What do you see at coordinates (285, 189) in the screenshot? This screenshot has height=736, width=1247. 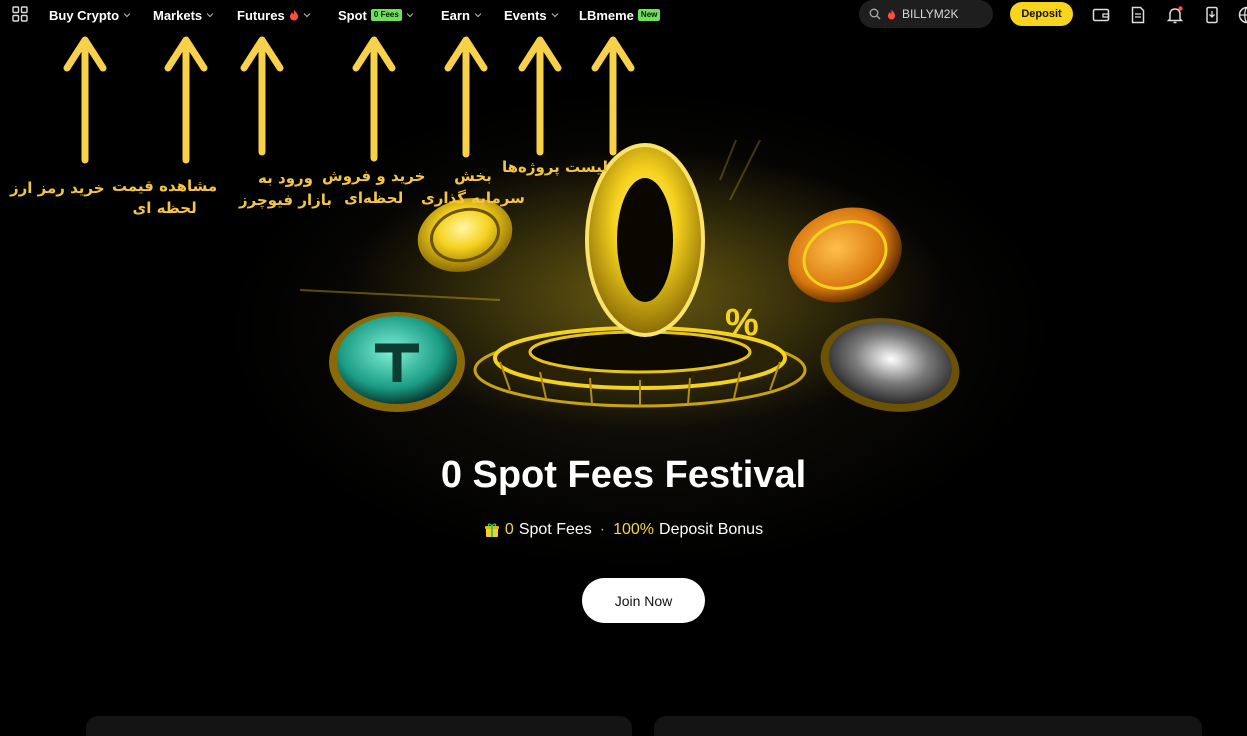 I see `annotation-futures: ورود به بازار فیوچرز` at bounding box center [285, 189].